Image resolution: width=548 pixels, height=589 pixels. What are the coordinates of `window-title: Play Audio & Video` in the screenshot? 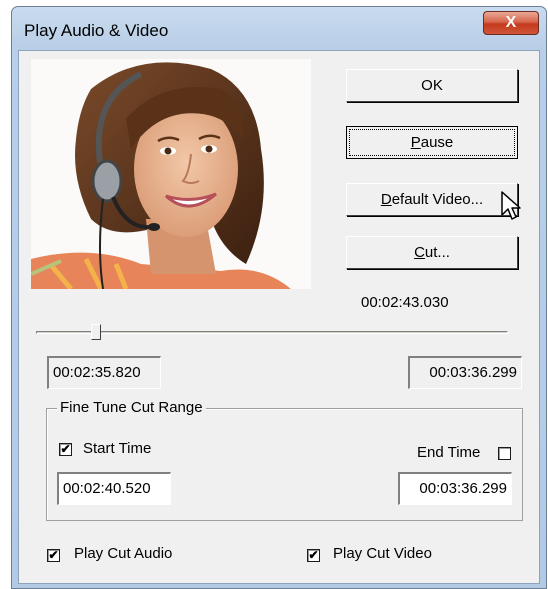 It's located at (96, 30).